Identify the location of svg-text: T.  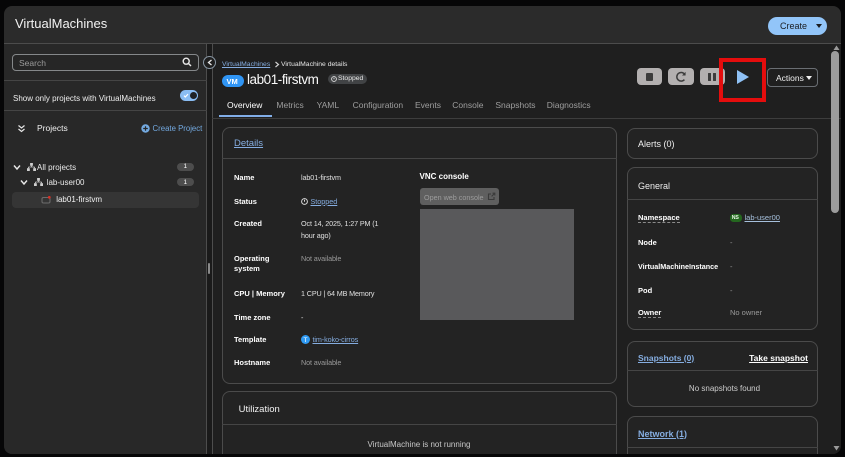
(306, 339).